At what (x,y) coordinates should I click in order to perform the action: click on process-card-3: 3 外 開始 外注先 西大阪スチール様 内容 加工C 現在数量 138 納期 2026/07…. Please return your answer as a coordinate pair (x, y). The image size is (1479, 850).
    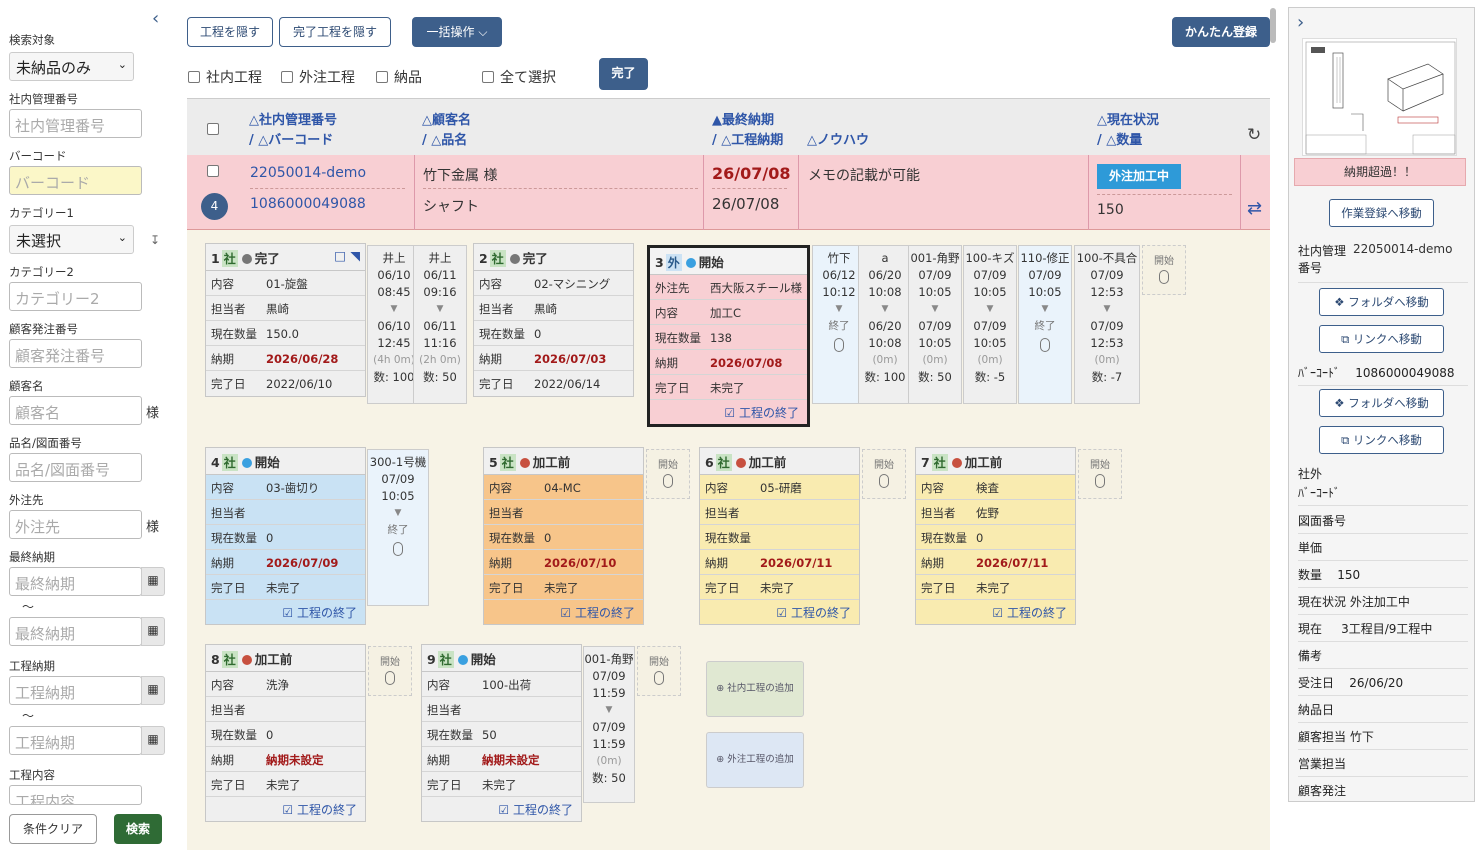
    Looking at the image, I should click on (728, 336).